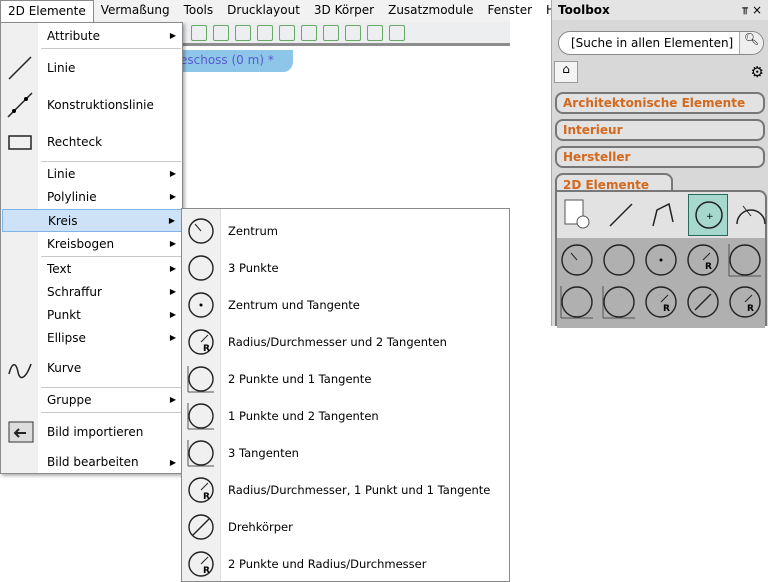 The image size is (768, 582). I want to click on menu-item-kreis: Kreis ▶, so click(92, 220).